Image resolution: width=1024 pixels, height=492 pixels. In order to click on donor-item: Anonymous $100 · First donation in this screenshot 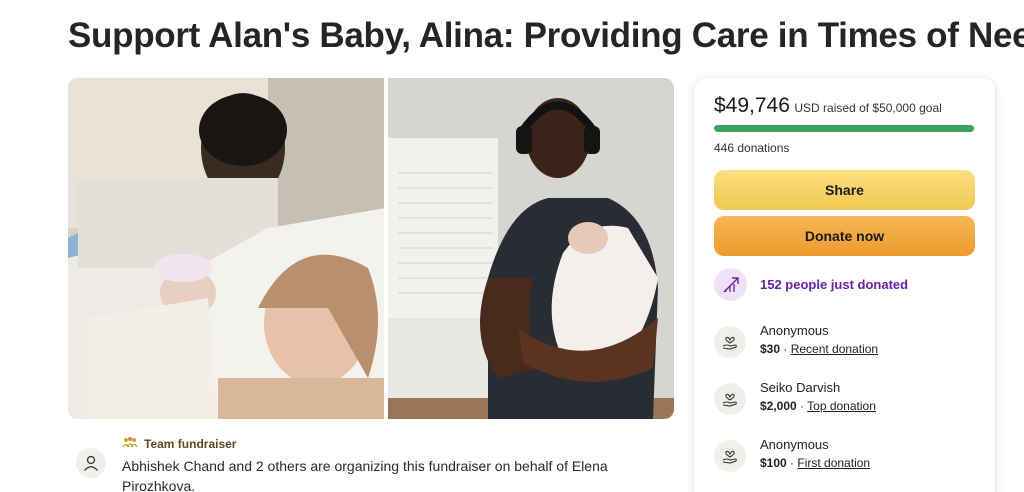, I will do `click(792, 454)`.